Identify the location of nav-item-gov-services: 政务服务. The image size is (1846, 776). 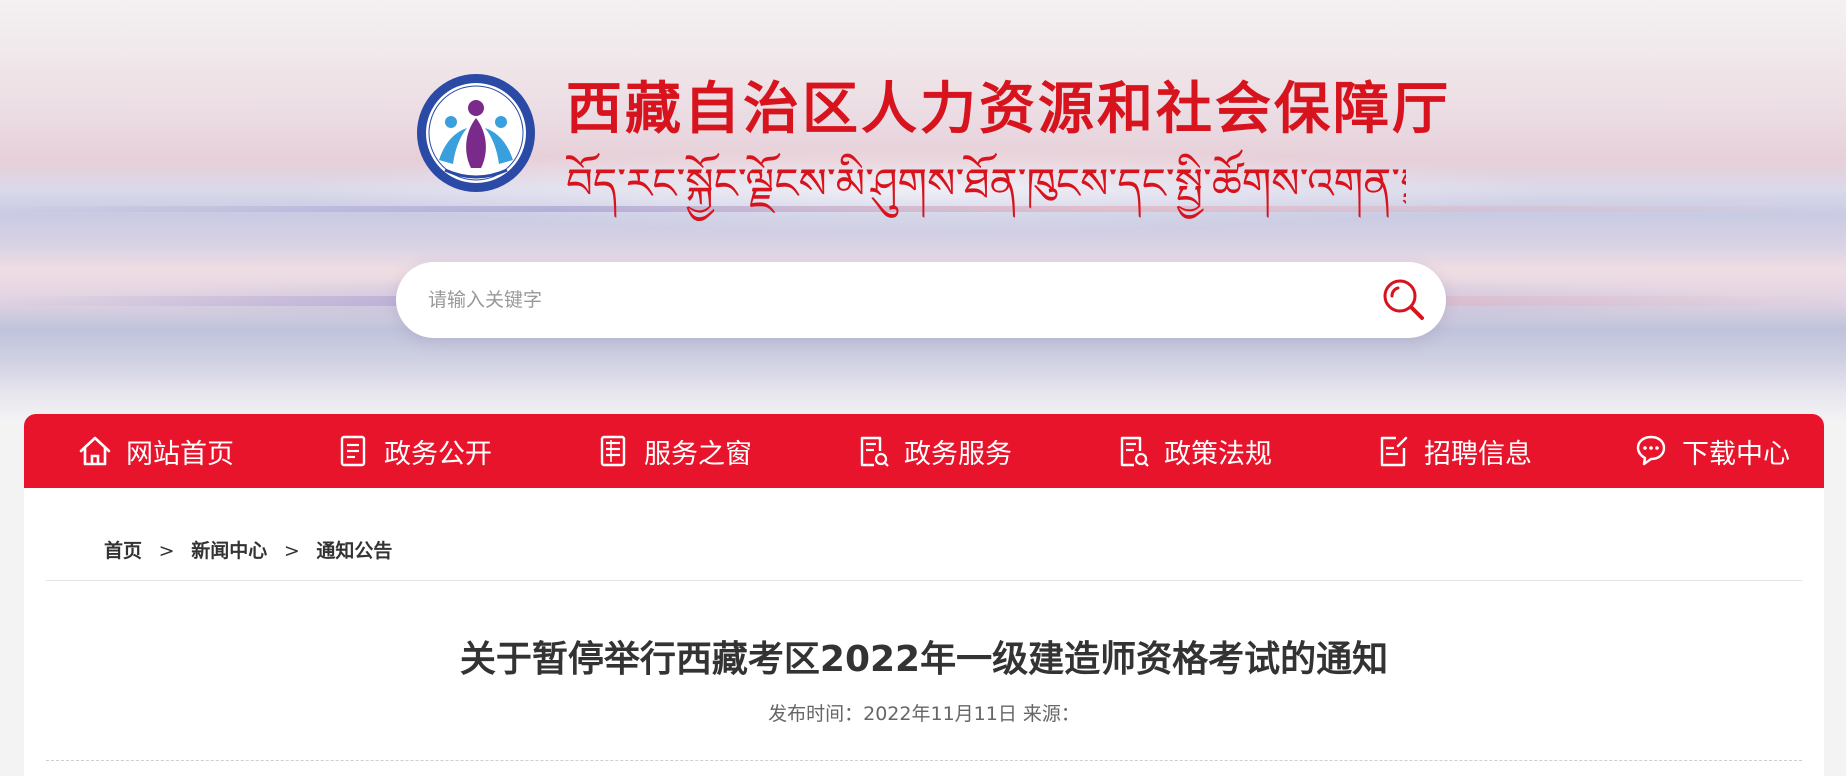
(933, 451).